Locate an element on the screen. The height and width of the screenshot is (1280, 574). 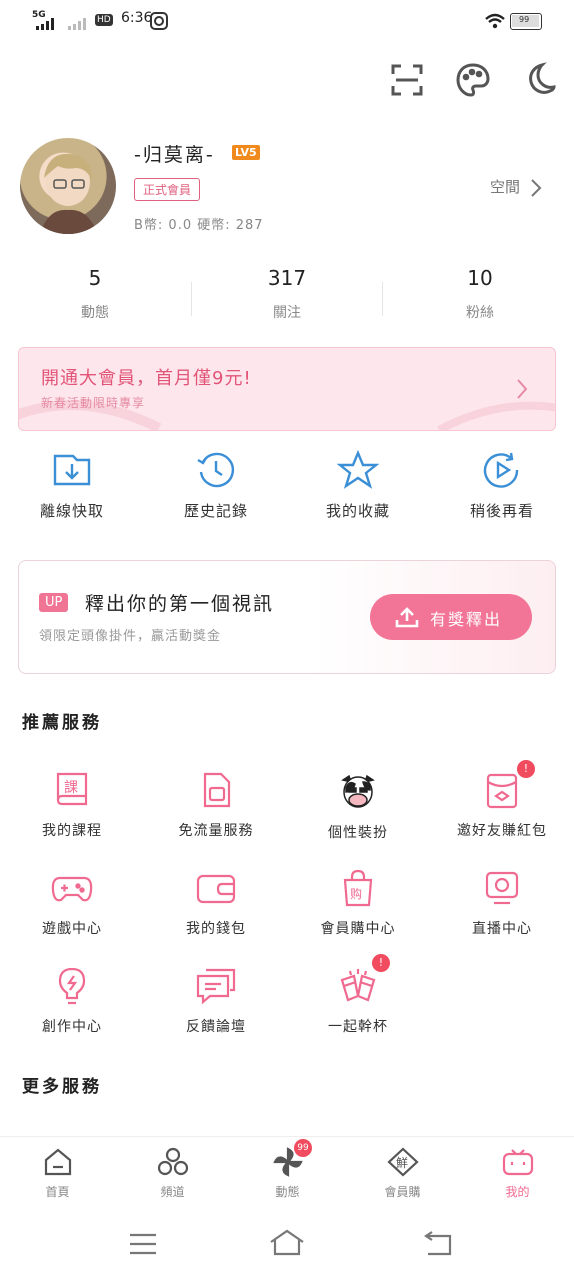
upload-title: 釋出你的第一個視訊 is located at coordinates (180, 604).